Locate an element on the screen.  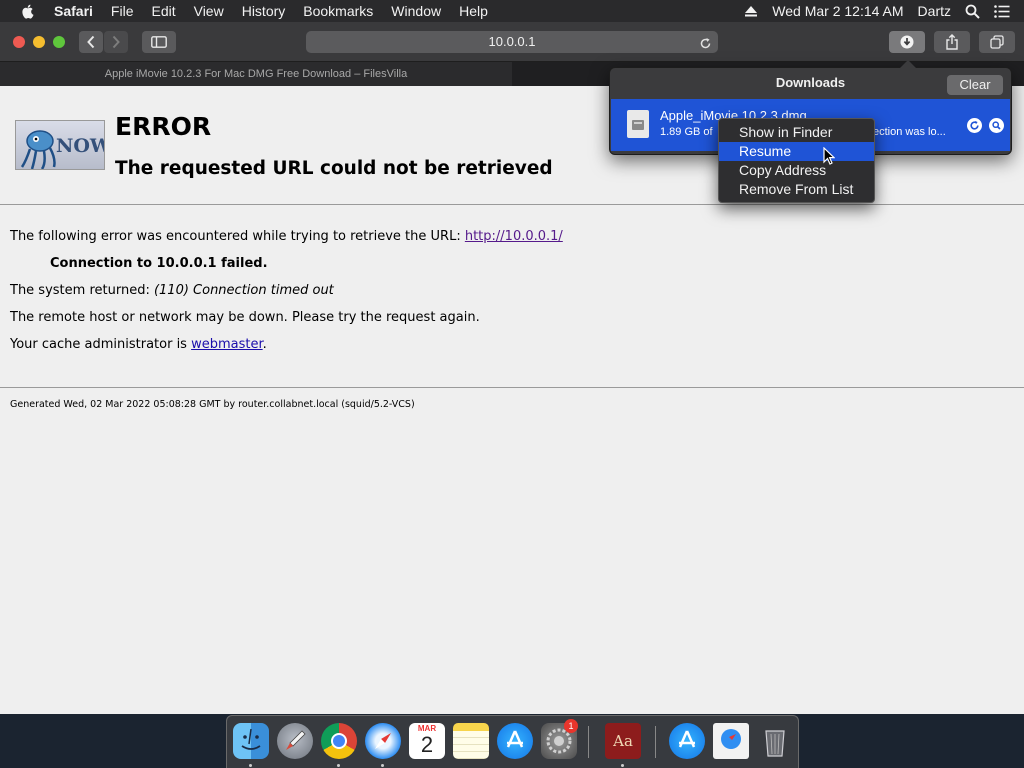
browser-toolbar: 10.0.0.1 is located at coordinates (512, 42).